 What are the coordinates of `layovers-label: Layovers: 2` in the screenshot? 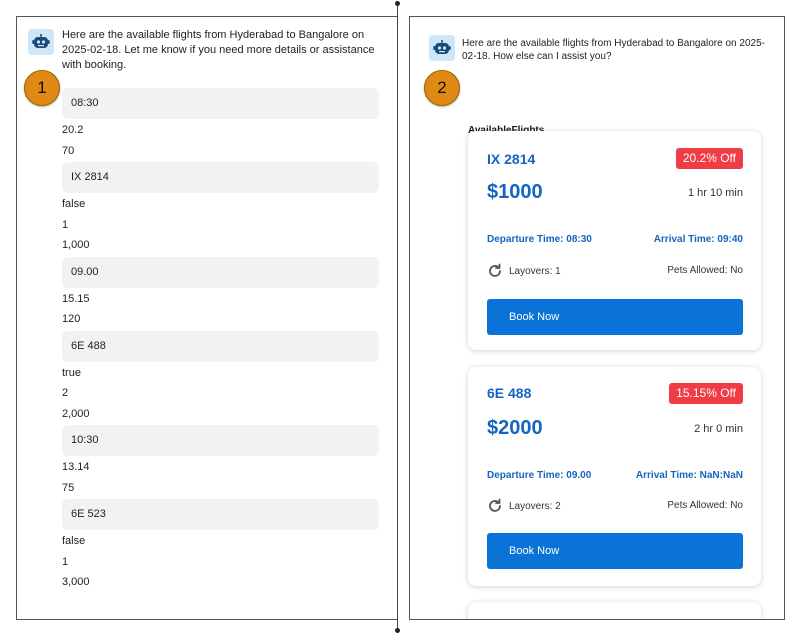 It's located at (535, 506).